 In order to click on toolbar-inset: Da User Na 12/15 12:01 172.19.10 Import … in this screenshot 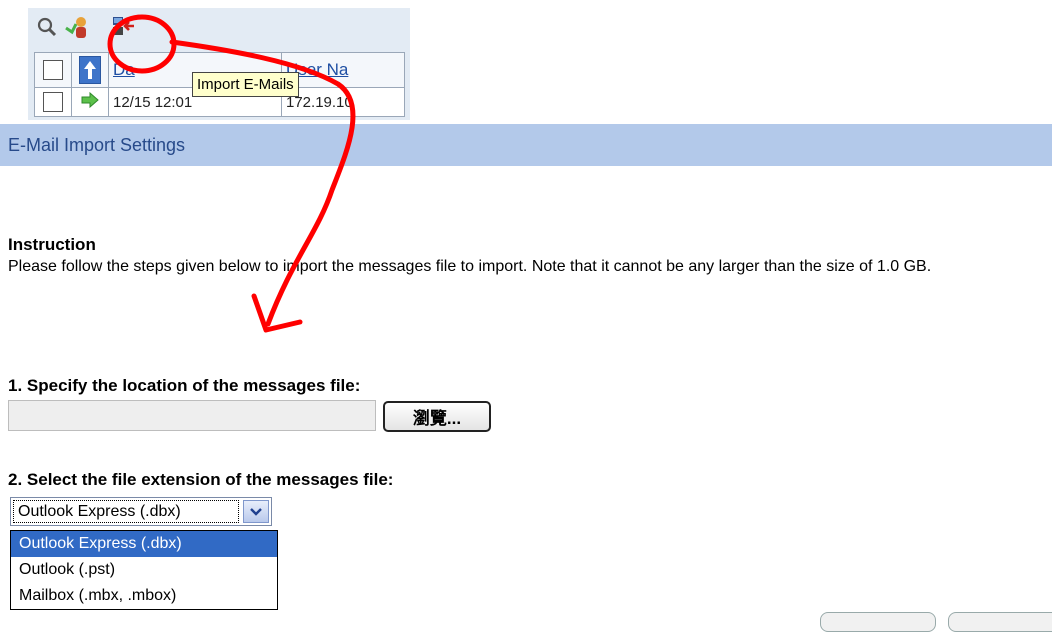, I will do `click(219, 64)`.